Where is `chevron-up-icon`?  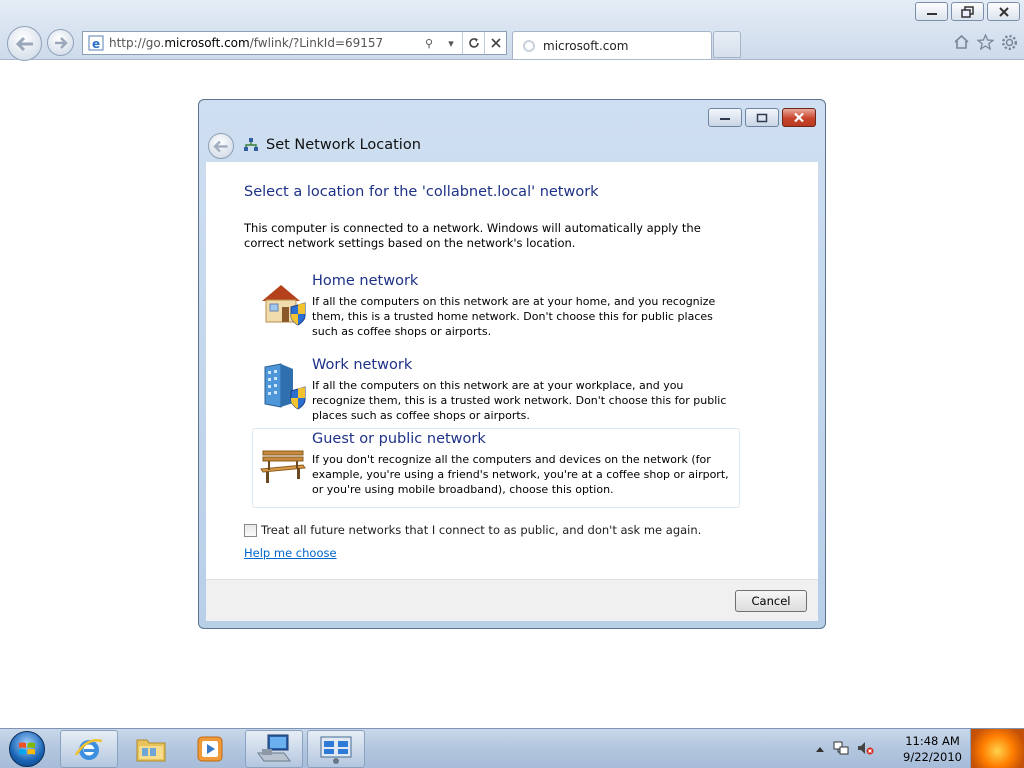 chevron-up-icon is located at coordinates (820, 749).